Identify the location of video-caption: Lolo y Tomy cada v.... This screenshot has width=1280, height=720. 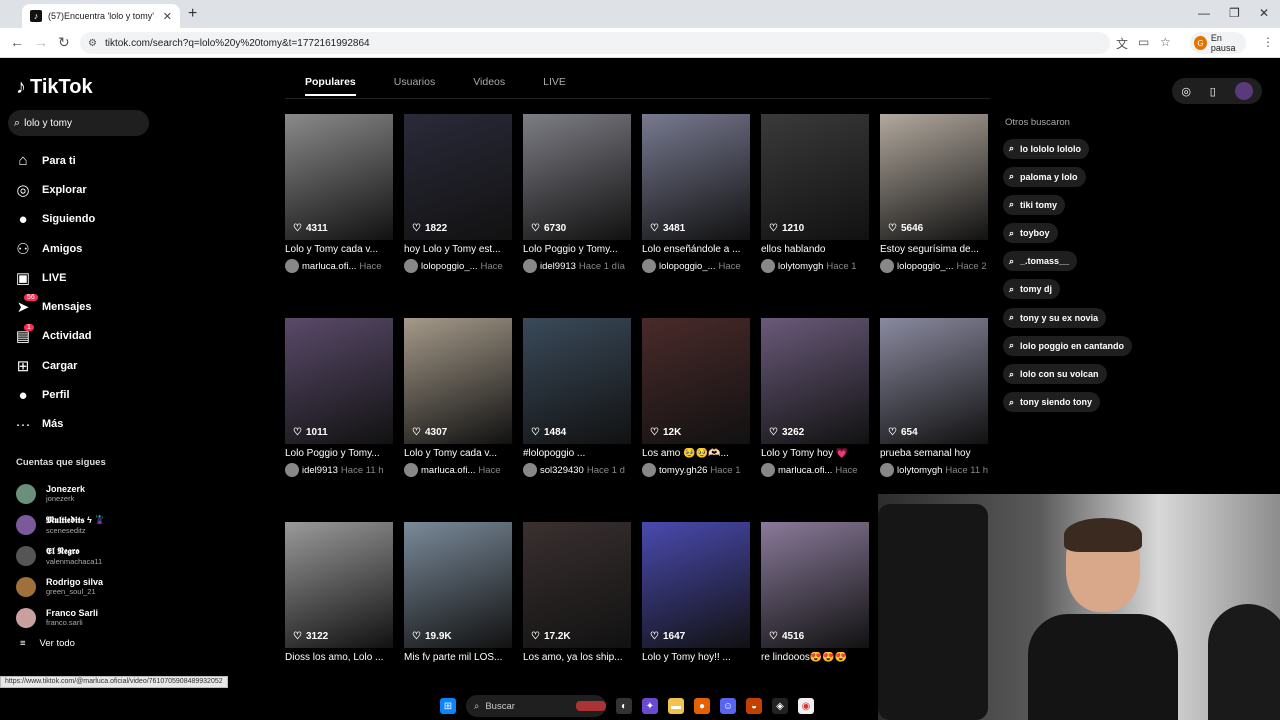
(339, 249).